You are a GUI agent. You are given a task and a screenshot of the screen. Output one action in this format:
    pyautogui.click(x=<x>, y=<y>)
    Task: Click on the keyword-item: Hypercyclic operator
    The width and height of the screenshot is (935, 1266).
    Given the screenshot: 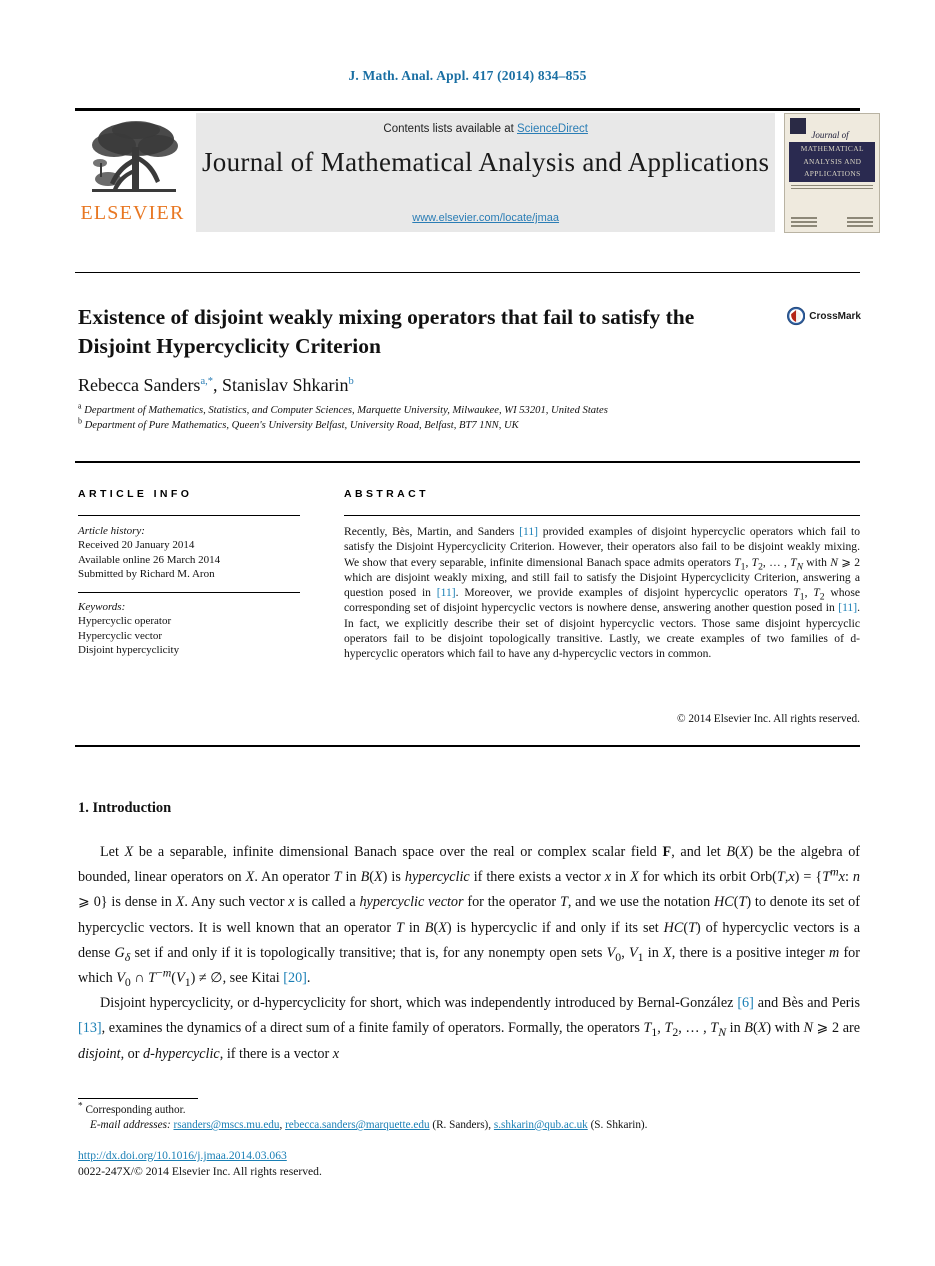 What is the action you would take?
    pyautogui.click(x=125, y=621)
    